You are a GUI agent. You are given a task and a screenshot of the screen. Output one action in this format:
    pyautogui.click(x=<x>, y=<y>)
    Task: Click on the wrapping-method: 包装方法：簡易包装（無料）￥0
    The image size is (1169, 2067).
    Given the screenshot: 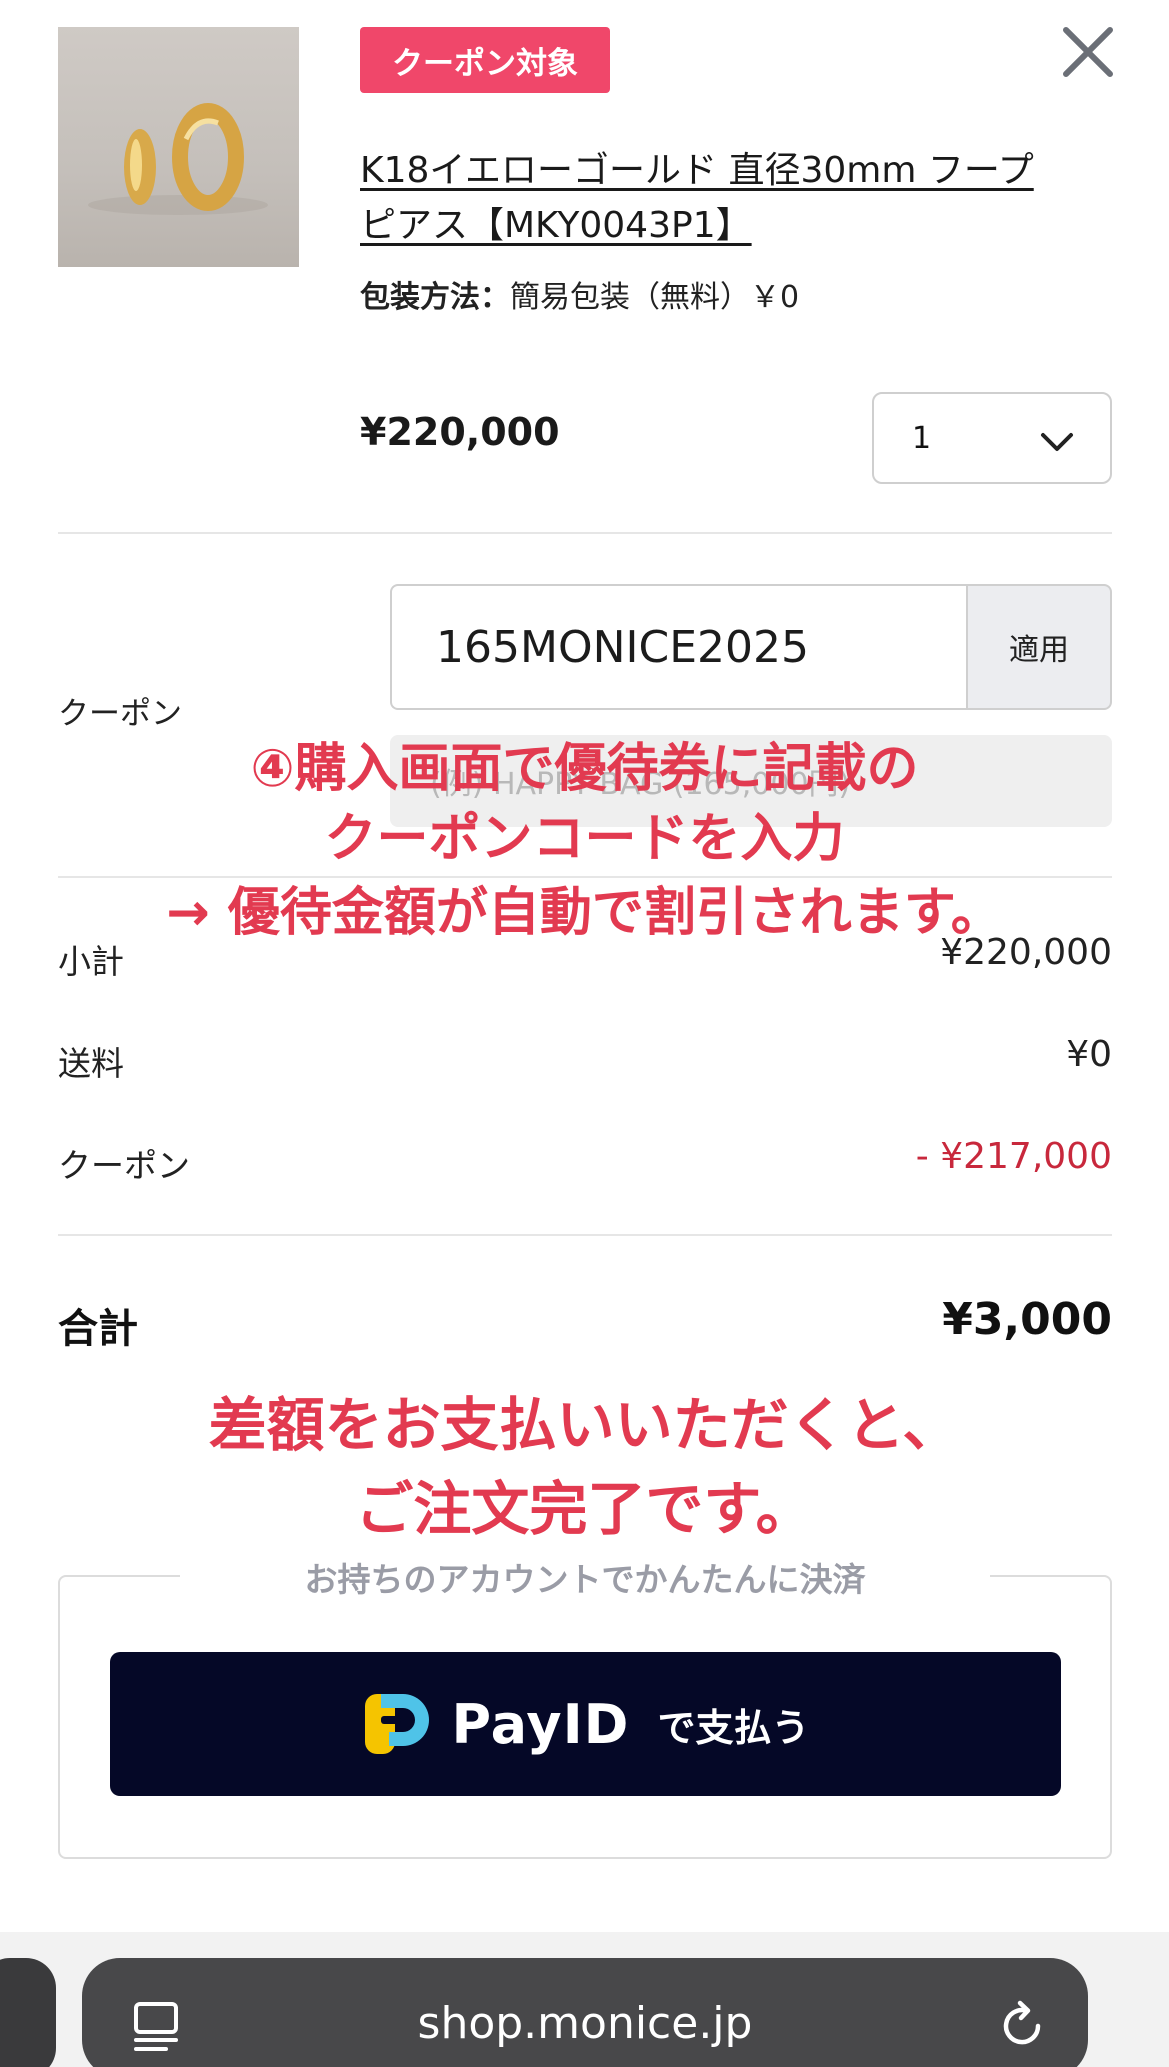 What is the action you would take?
    pyautogui.click(x=579, y=298)
    